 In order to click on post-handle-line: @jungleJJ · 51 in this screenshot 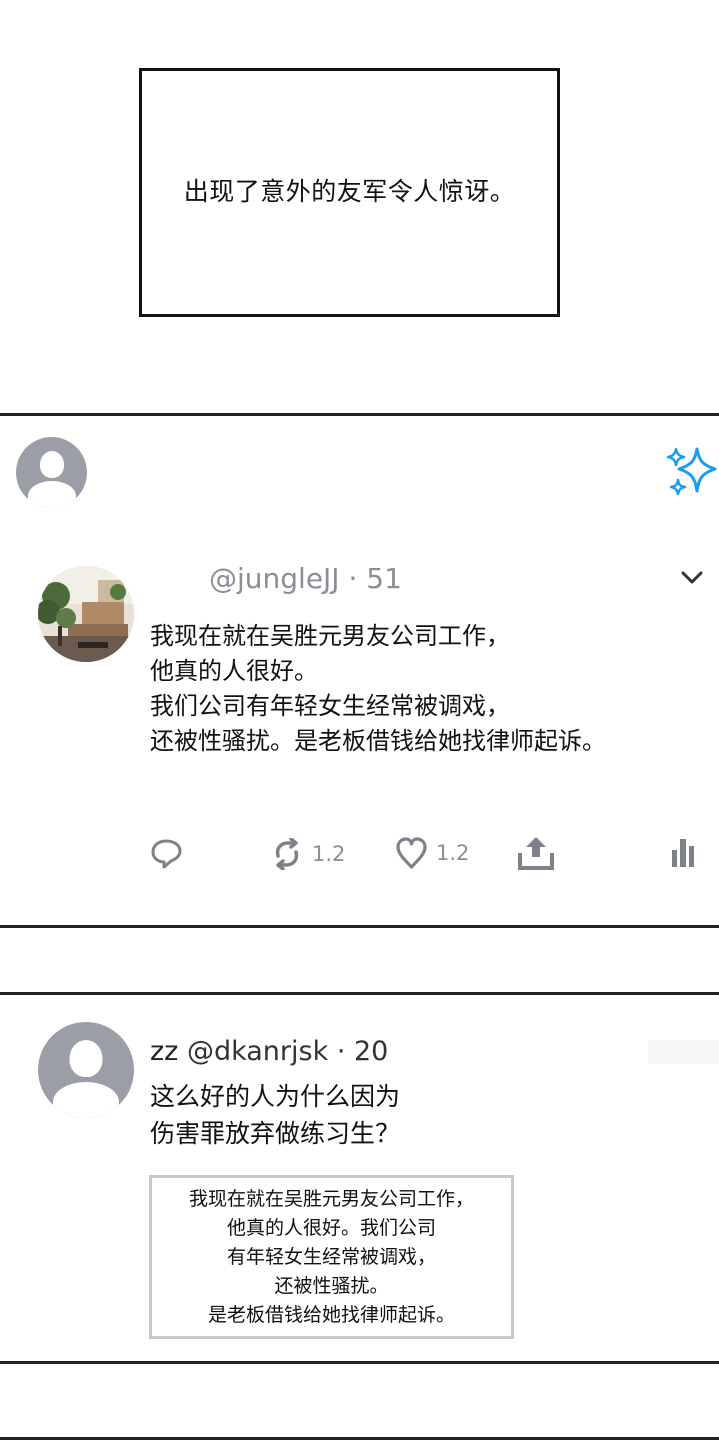, I will do `click(305, 578)`.